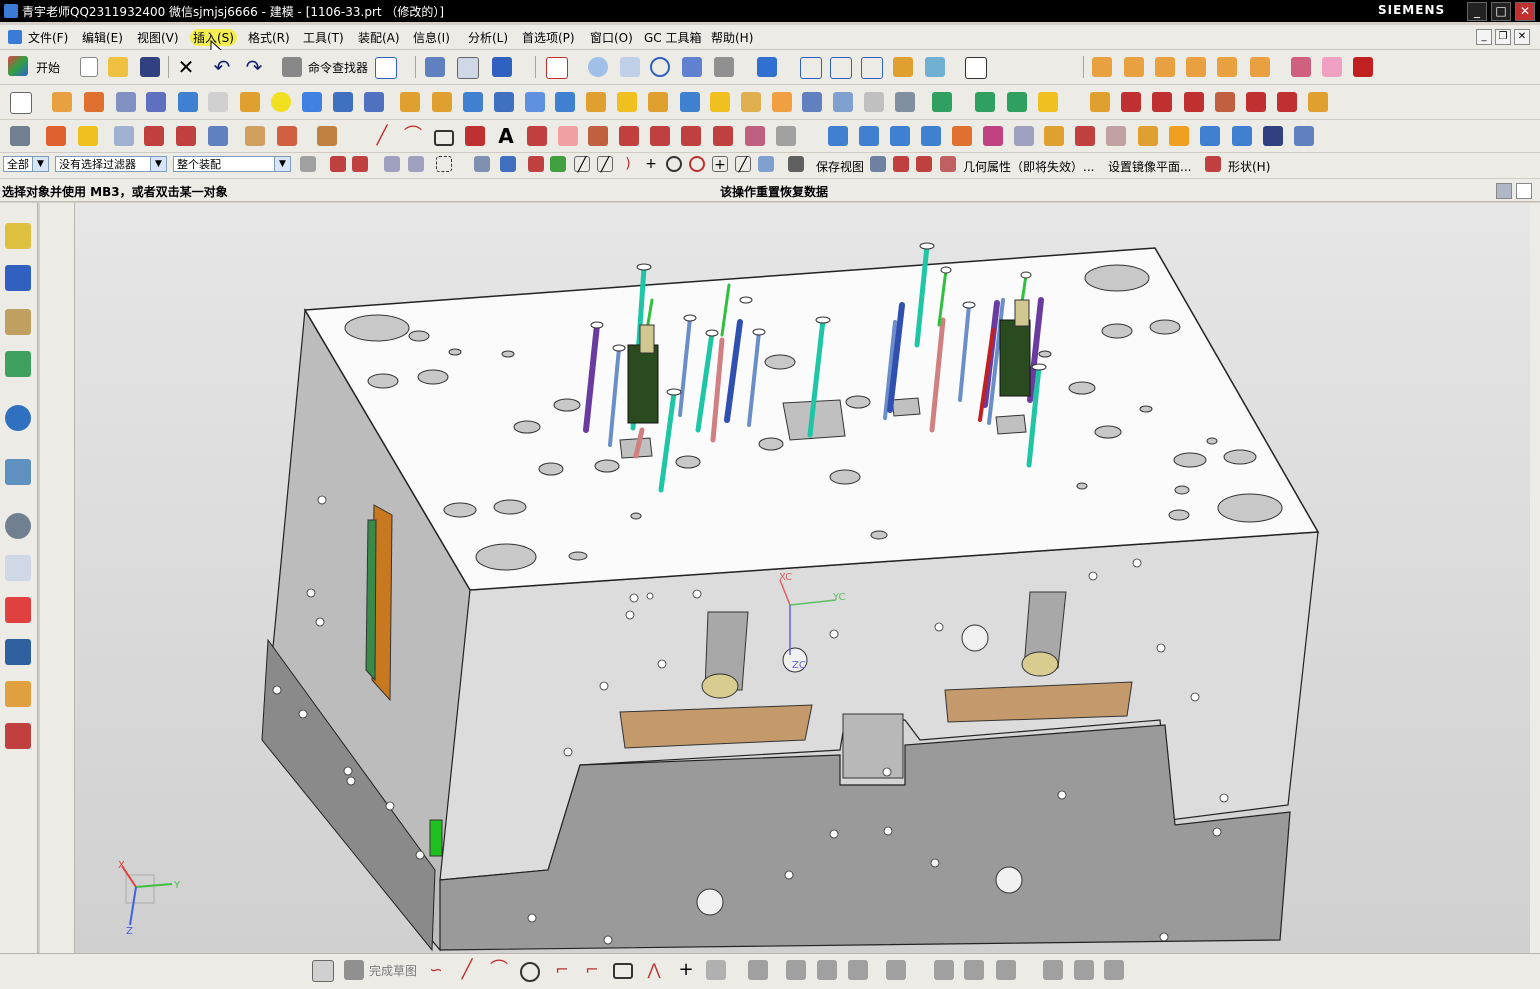  What do you see at coordinates (1085, 136) in the screenshot?
I see `surface-9-icon` at bounding box center [1085, 136].